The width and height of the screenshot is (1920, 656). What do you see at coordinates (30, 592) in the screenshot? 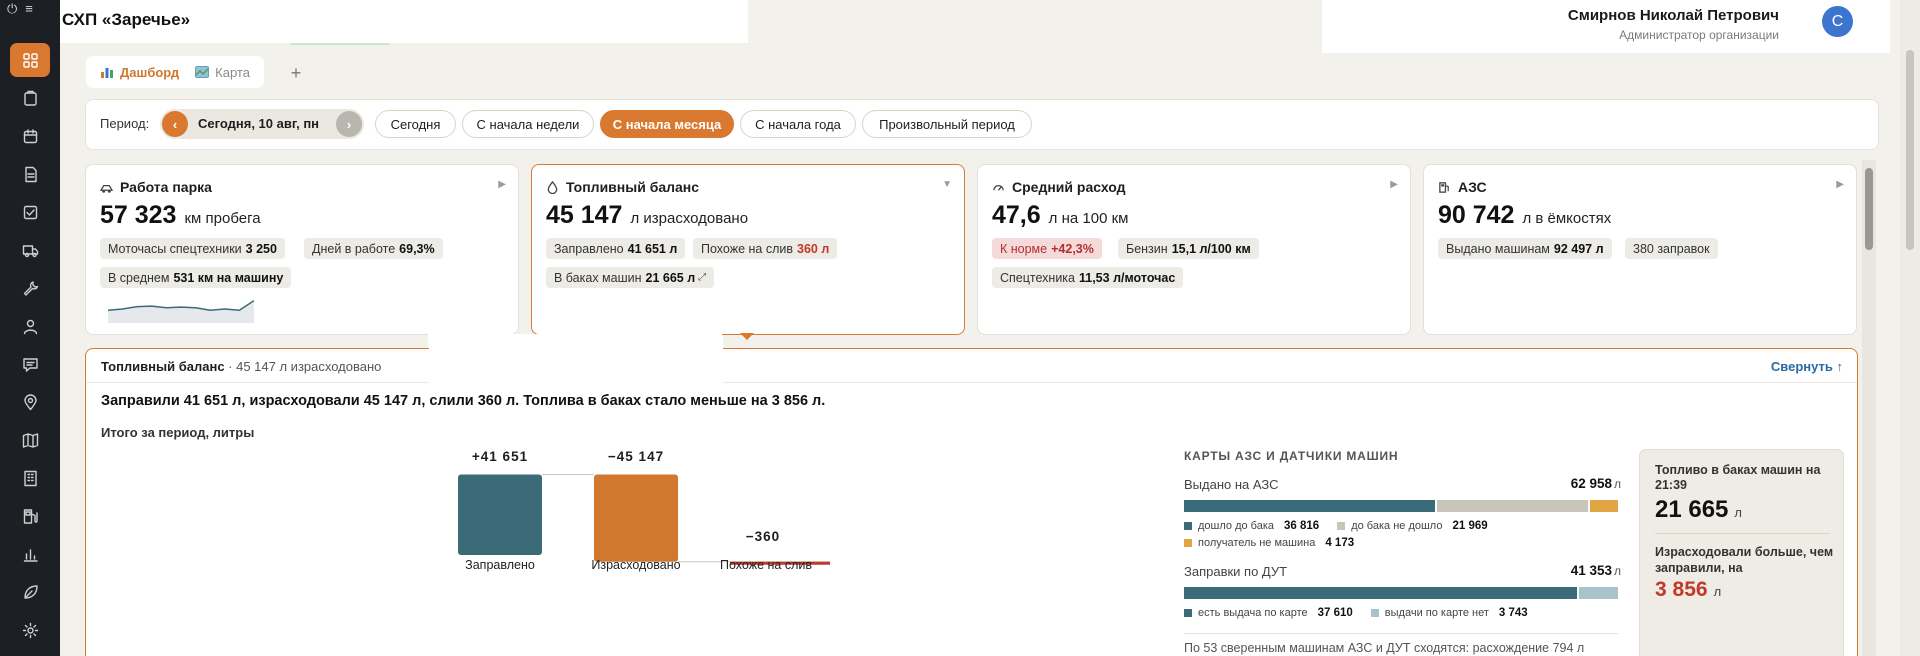
I see `sidebar-item-leaf` at bounding box center [30, 592].